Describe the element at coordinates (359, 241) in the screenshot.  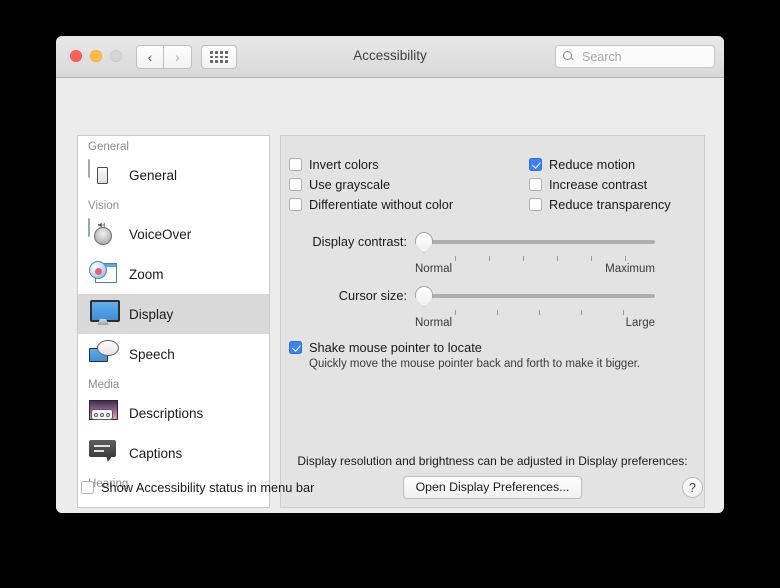
I see `display-contrast-label: Display contrast:` at that location.